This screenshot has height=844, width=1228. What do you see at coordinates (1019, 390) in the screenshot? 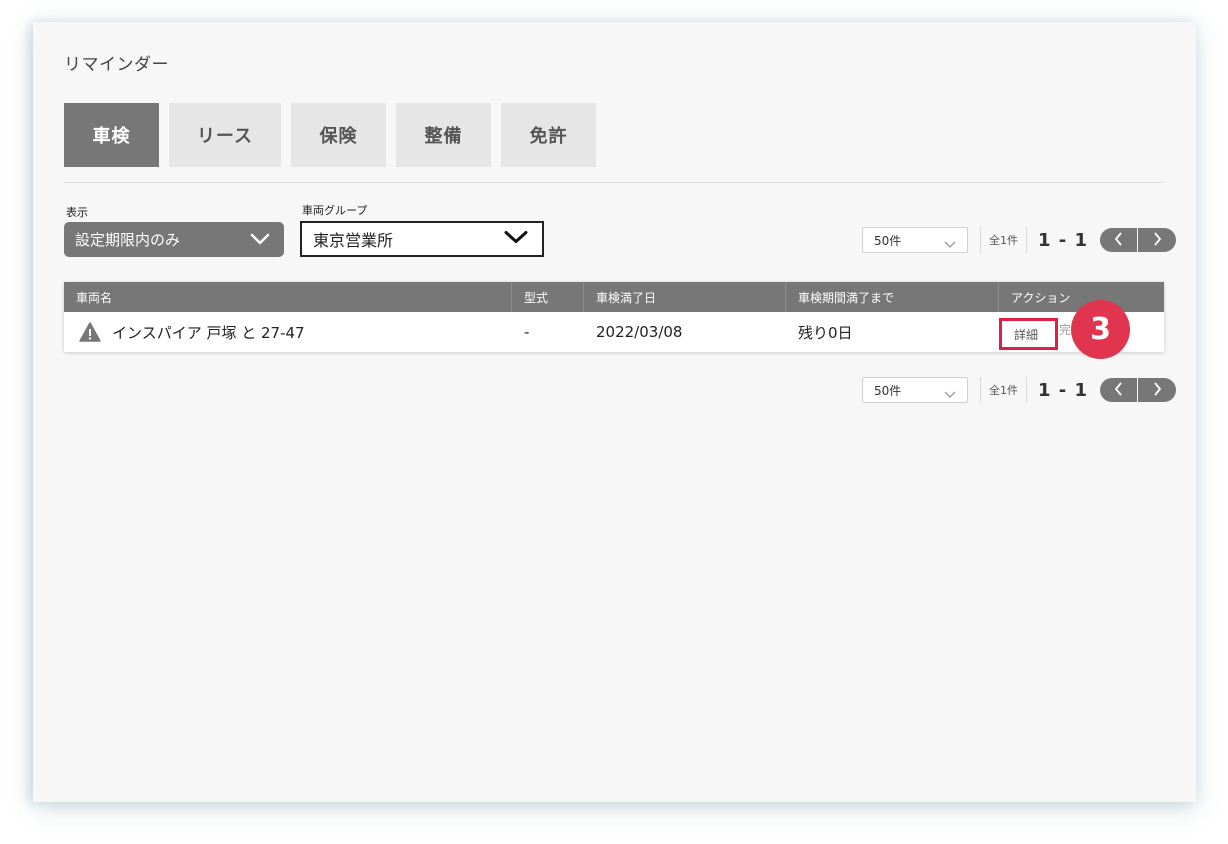
I see `pagination-bottom: 50件 全1件 1 - 1` at bounding box center [1019, 390].